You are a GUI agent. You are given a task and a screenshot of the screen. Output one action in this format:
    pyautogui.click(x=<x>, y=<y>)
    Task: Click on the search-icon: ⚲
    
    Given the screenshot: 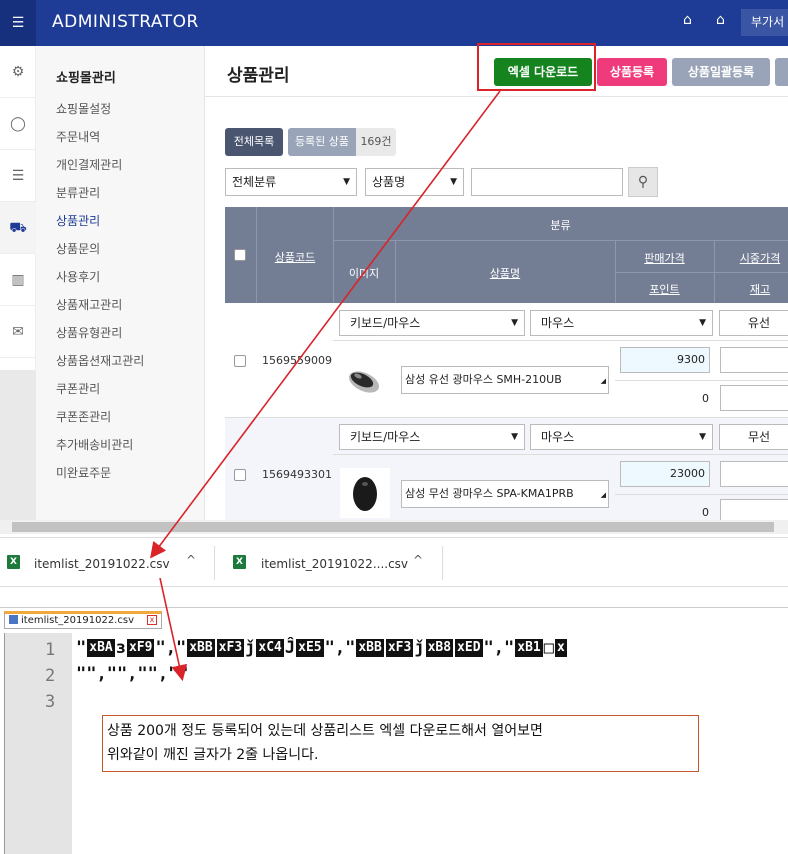 What is the action you would take?
    pyautogui.click(x=643, y=182)
    